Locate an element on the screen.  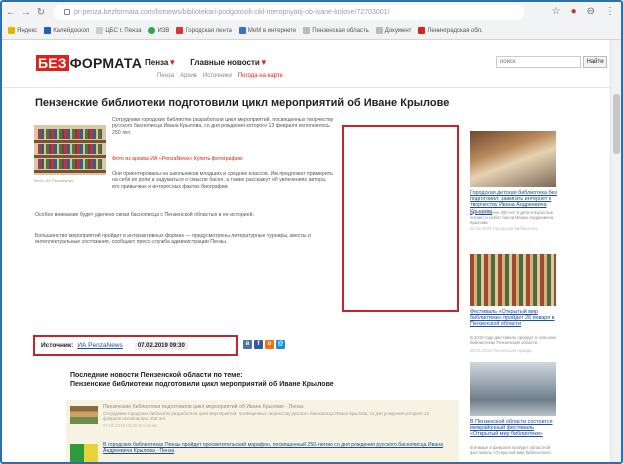
bookmark-item: ЦБС г. Пенза is located at coordinates (118, 30).